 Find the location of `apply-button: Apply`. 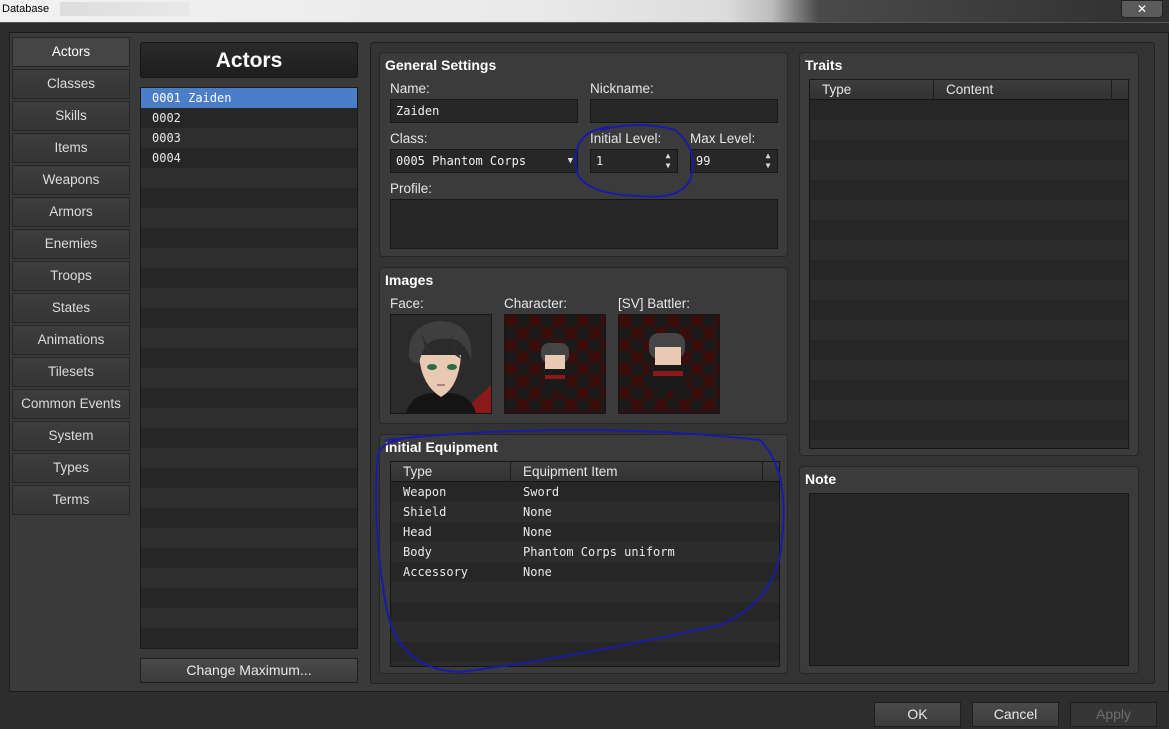

apply-button: Apply is located at coordinates (1113, 714).